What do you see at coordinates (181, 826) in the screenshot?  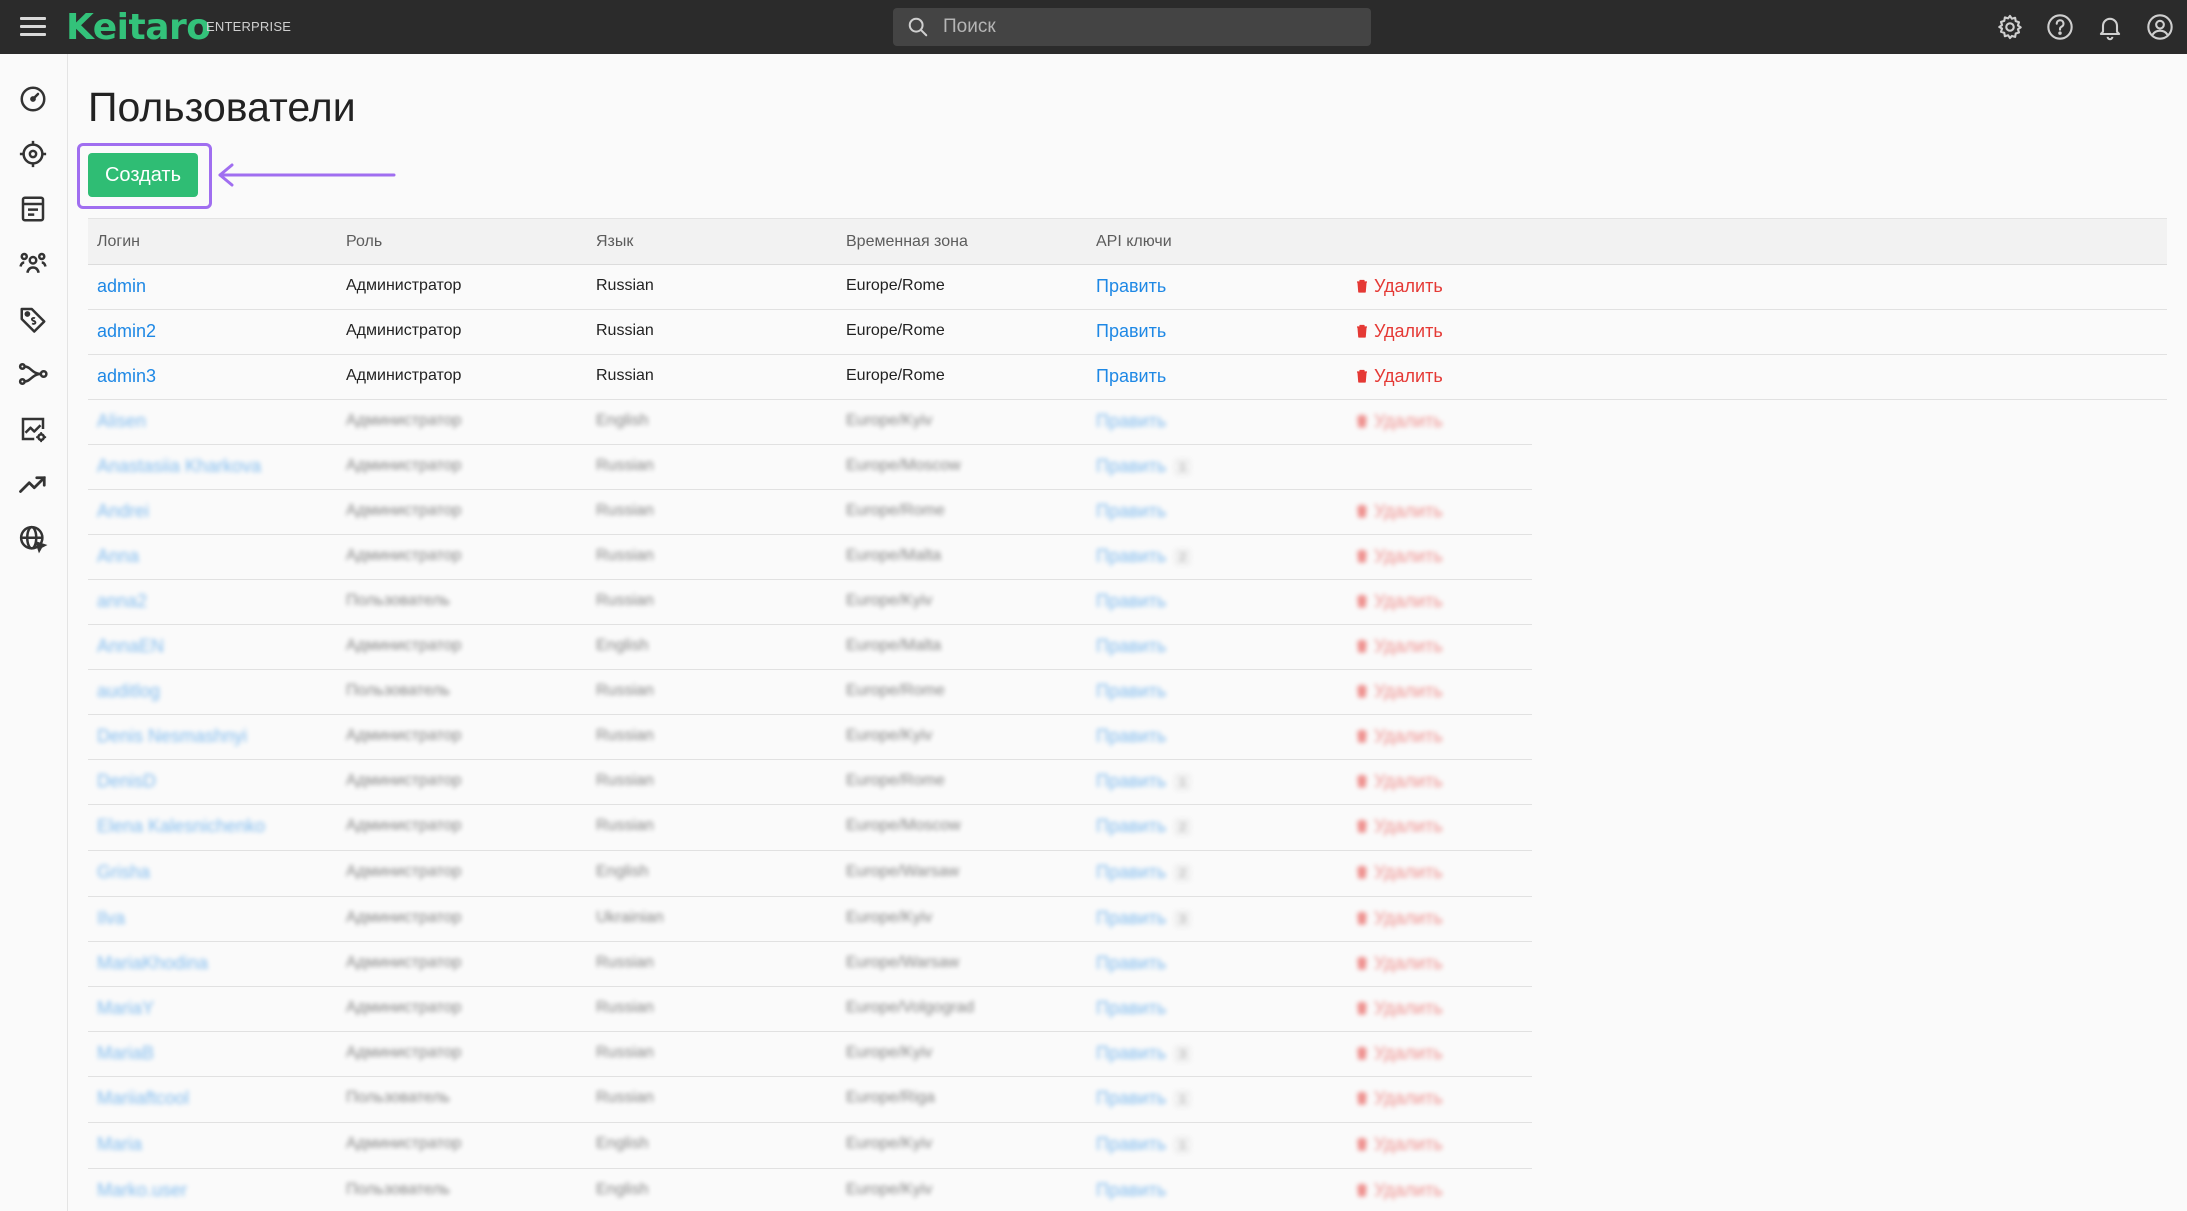 I see `user-login-link: Elena Kalesnichenko` at bounding box center [181, 826].